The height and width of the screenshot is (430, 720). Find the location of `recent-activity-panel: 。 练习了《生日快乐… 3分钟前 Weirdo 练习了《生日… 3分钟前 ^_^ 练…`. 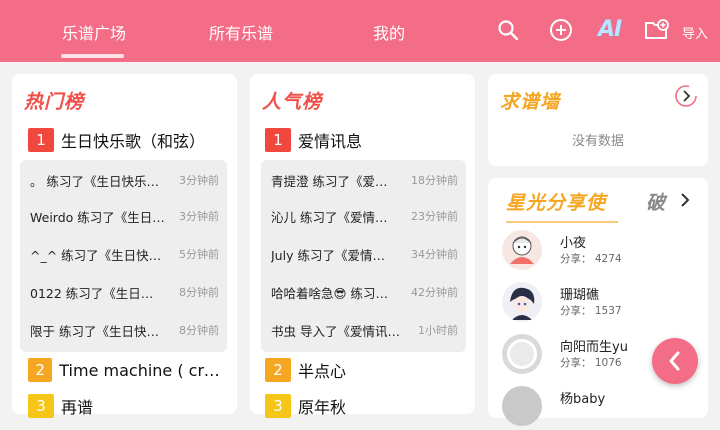

recent-activity-panel: 。 练习了《生日快乐… 3分钟前 Weirdo 练习了《生日… 3分钟前 ^_^ 练… is located at coordinates (123, 256).